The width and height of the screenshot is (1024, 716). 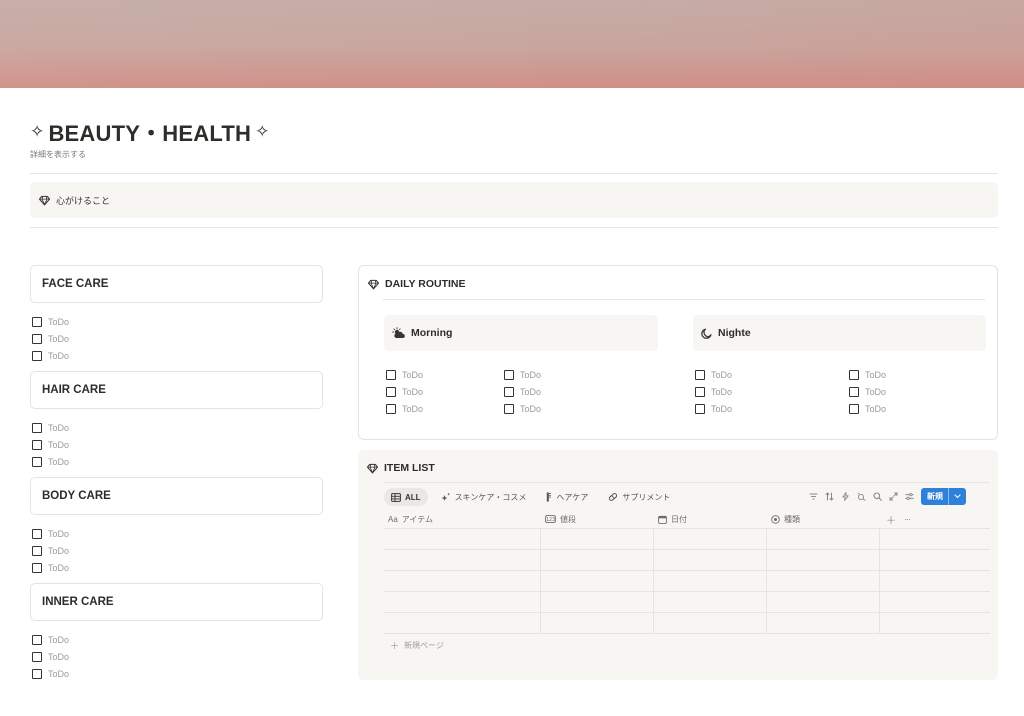 I want to click on new-button: 新規, so click(x=943, y=496).